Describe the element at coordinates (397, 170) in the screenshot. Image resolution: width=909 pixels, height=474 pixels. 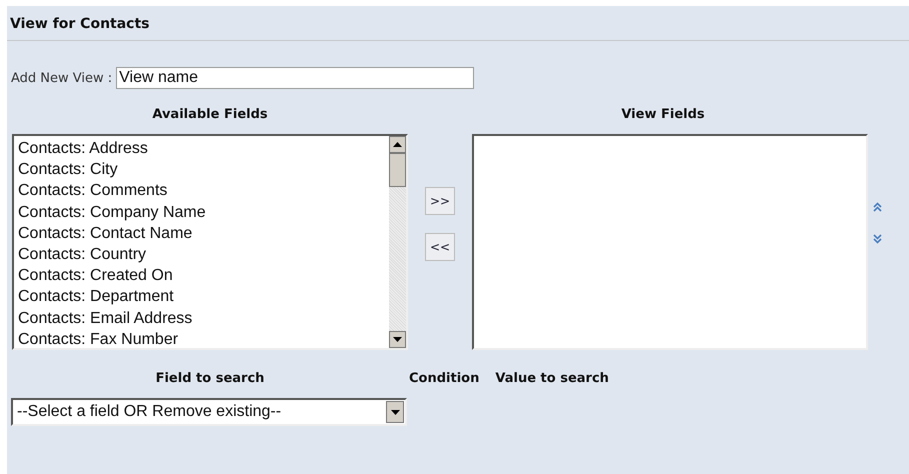
I see `scroll-thumb` at that location.